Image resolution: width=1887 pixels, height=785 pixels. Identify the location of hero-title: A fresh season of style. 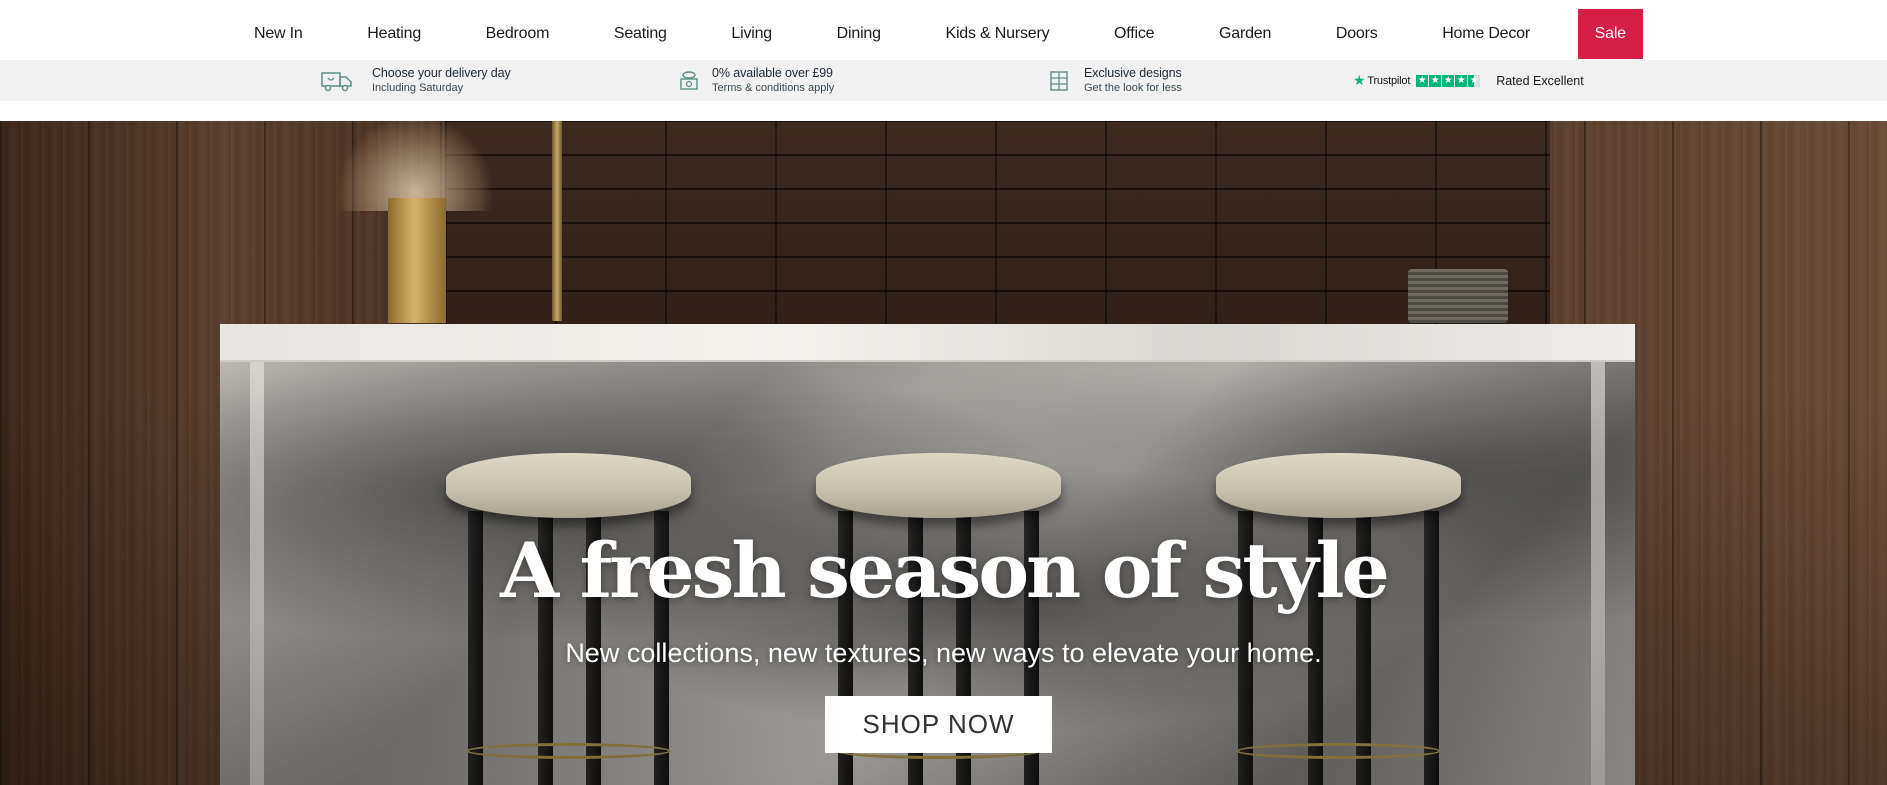
(945, 570).